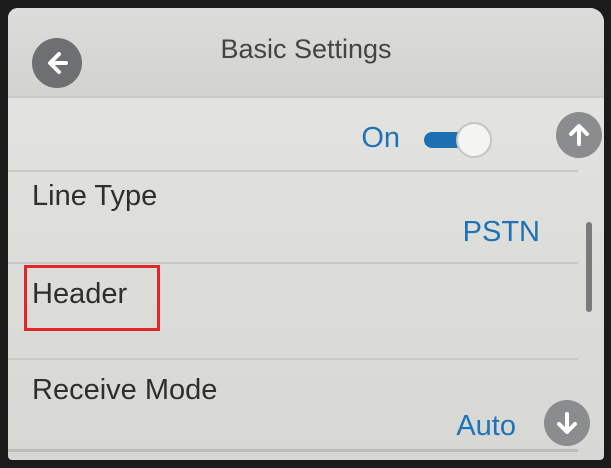 This screenshot has width=611, height=468. What do you see at coordinates (380, 138) in the screenshot?
I see `toggle-state-label: On` at bounding box center [380, 138].